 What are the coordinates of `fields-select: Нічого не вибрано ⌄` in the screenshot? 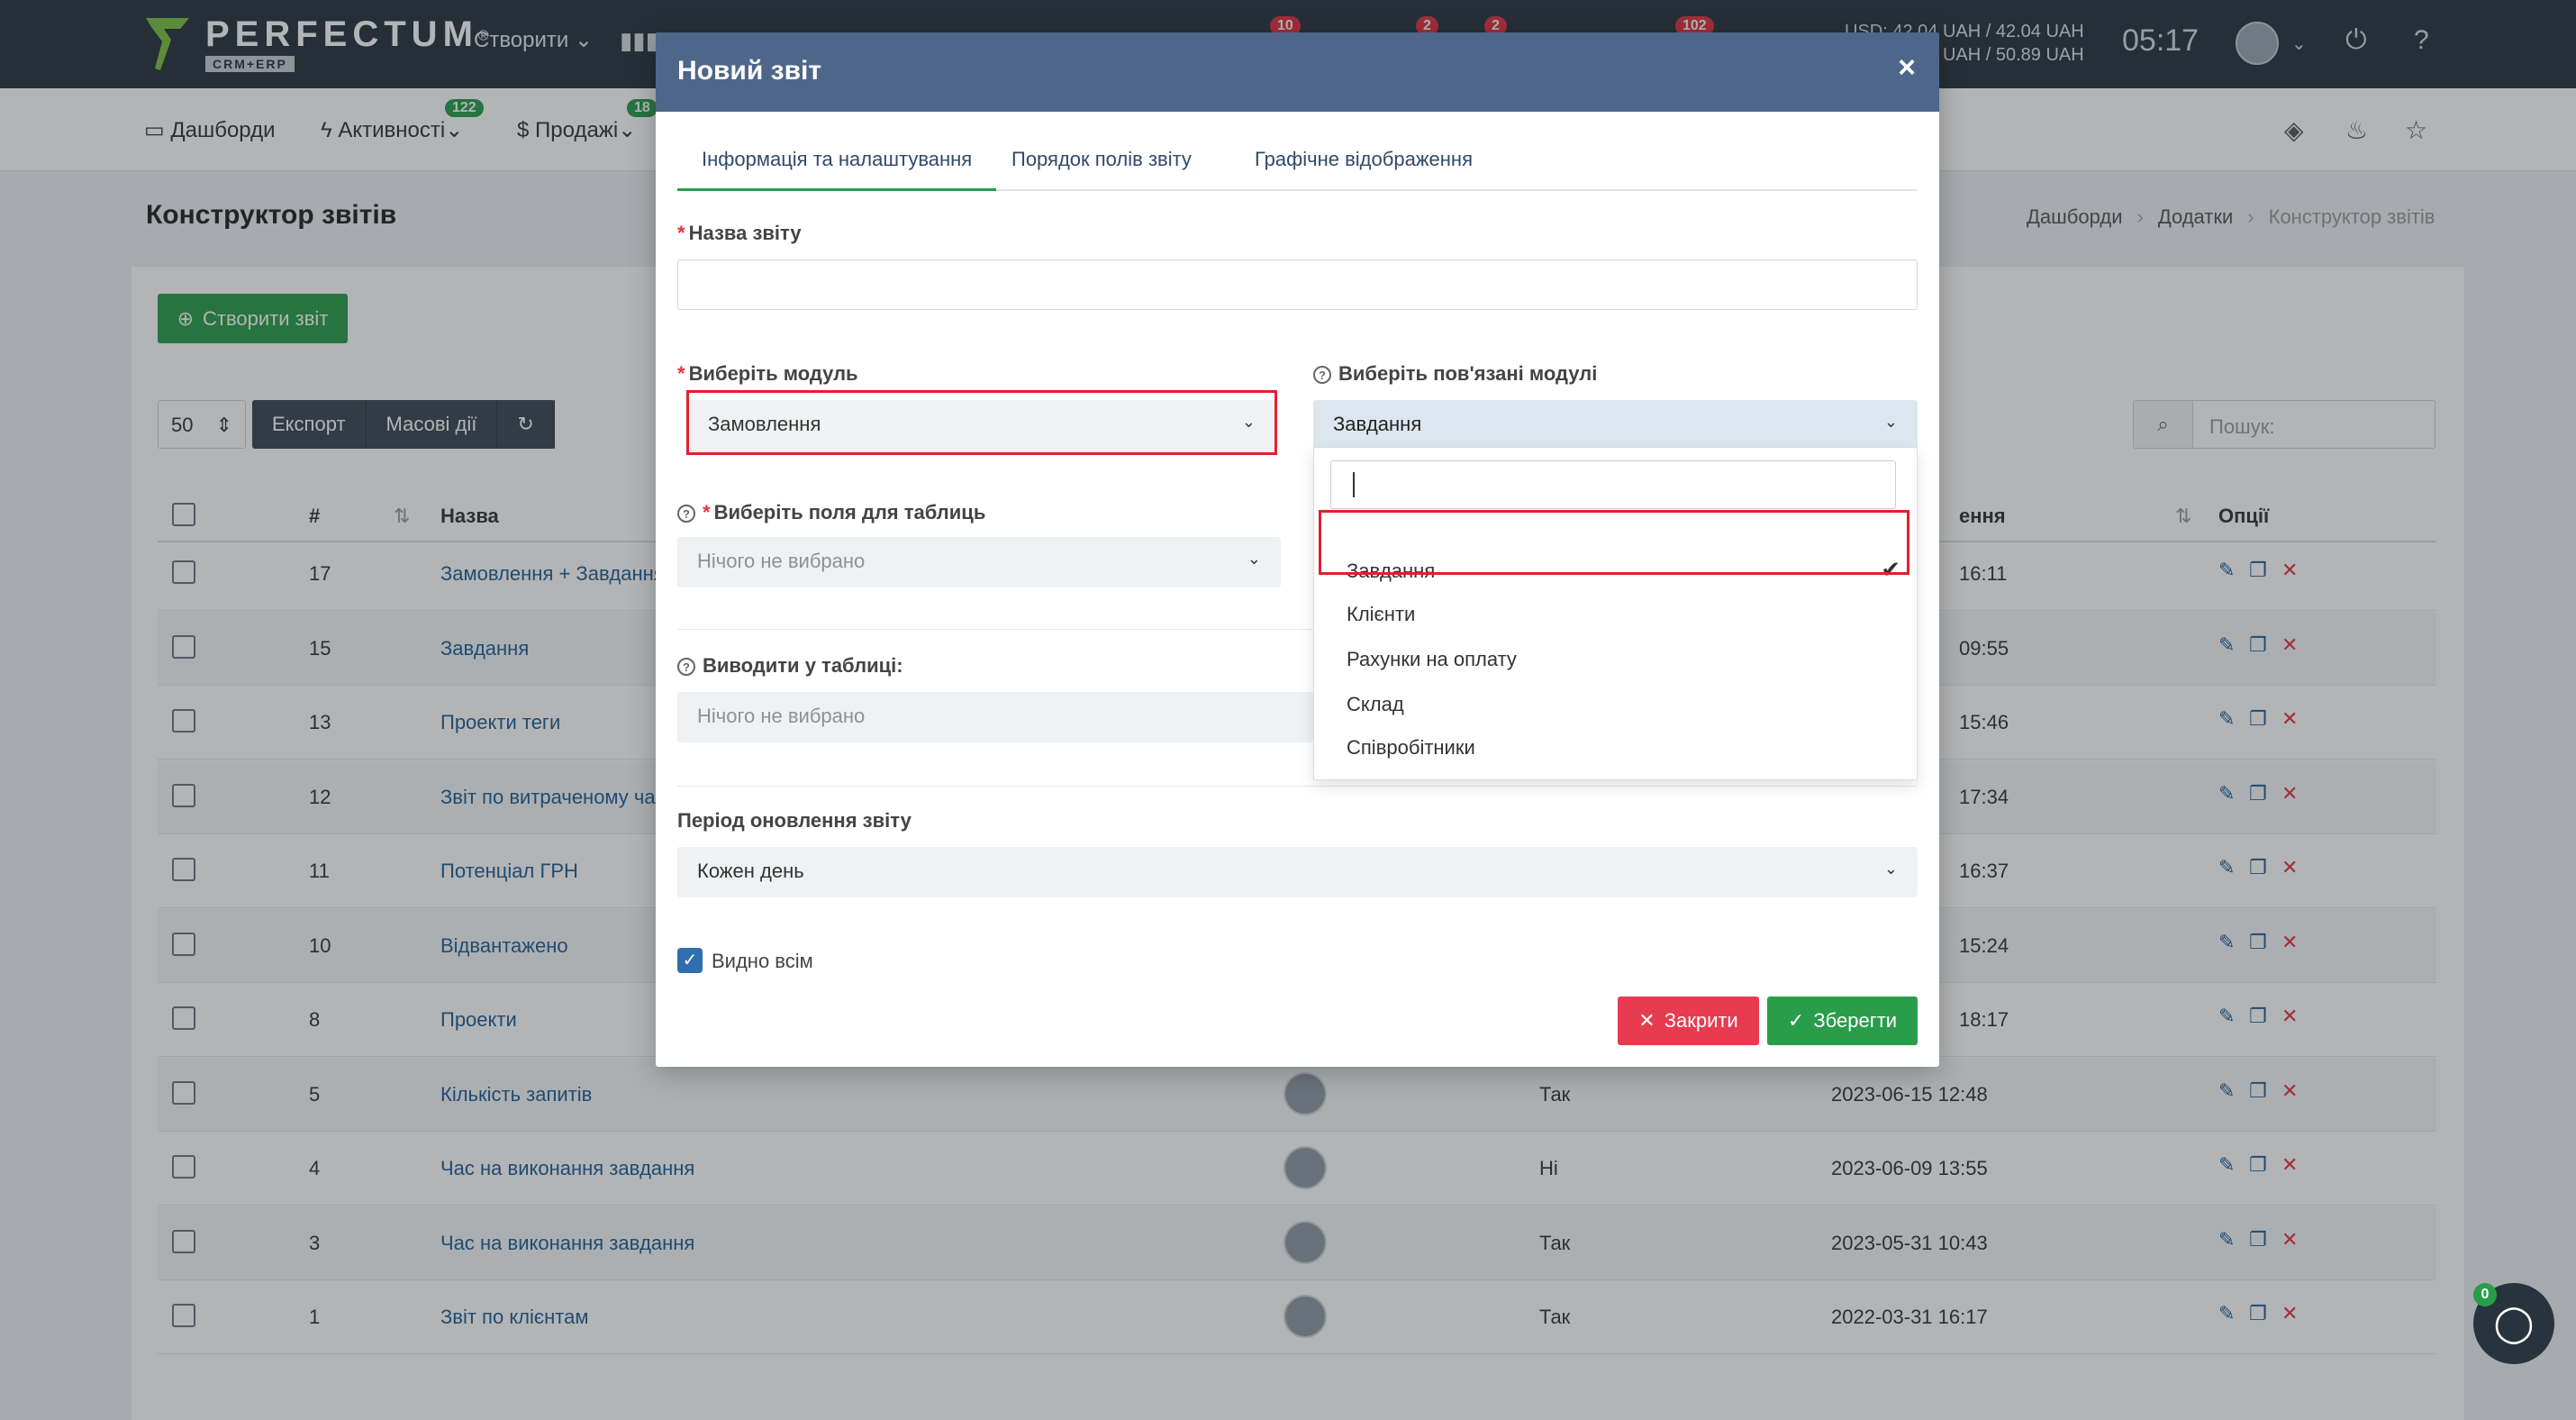 It's located at (979, 562).